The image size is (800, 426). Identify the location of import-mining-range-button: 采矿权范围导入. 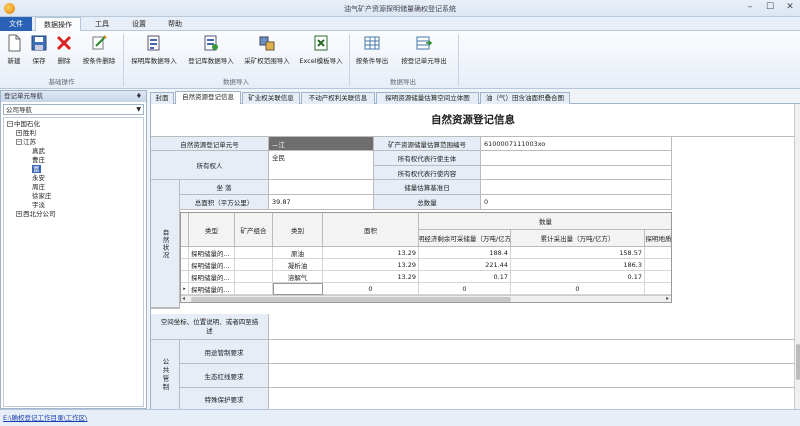
(267, 52).